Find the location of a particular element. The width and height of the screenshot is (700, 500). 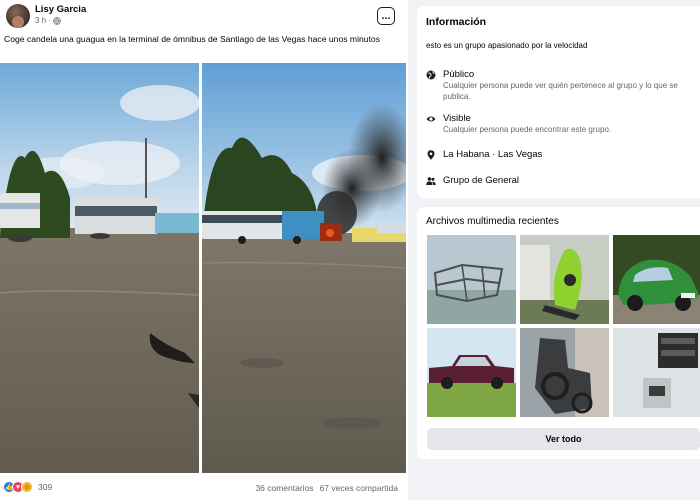

people-icon is located at coordinates (431, 181).